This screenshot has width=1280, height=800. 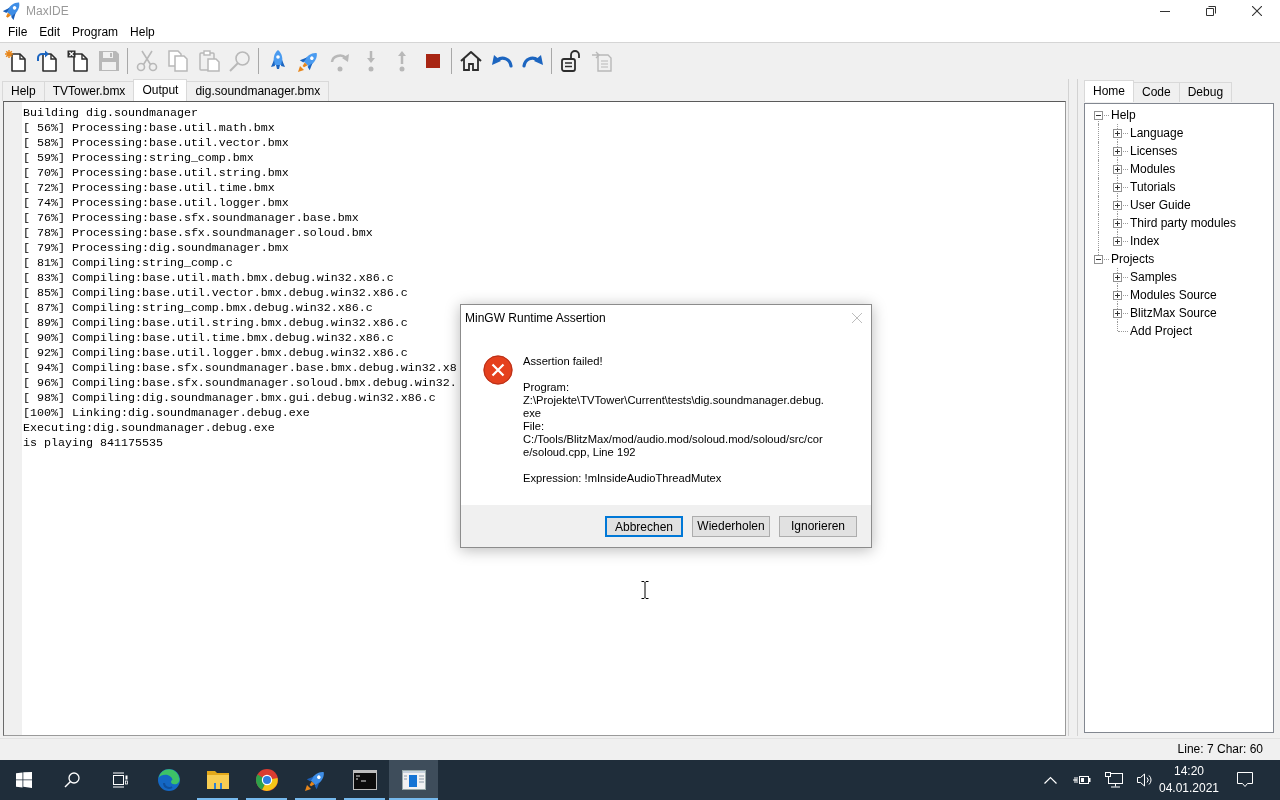 I want to click on terminal-icon, so click(x=364, y=780).